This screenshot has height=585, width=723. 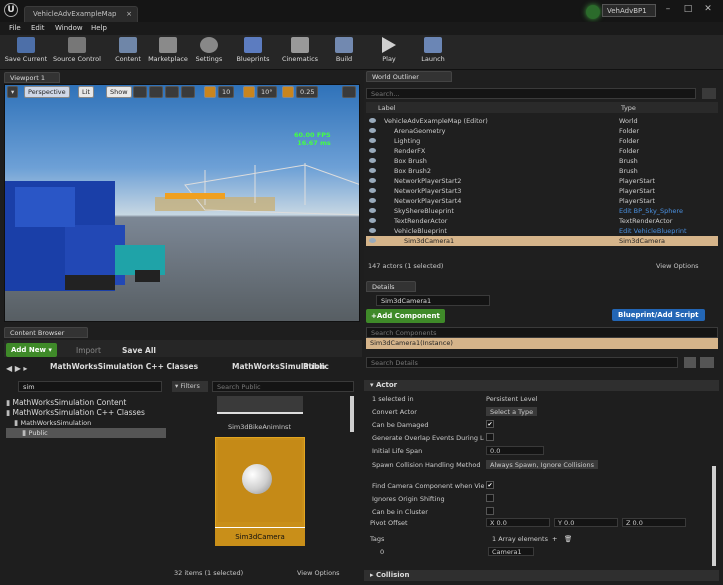 I want to click on tag-value-input: Camera1, so click(x=511, y=551).